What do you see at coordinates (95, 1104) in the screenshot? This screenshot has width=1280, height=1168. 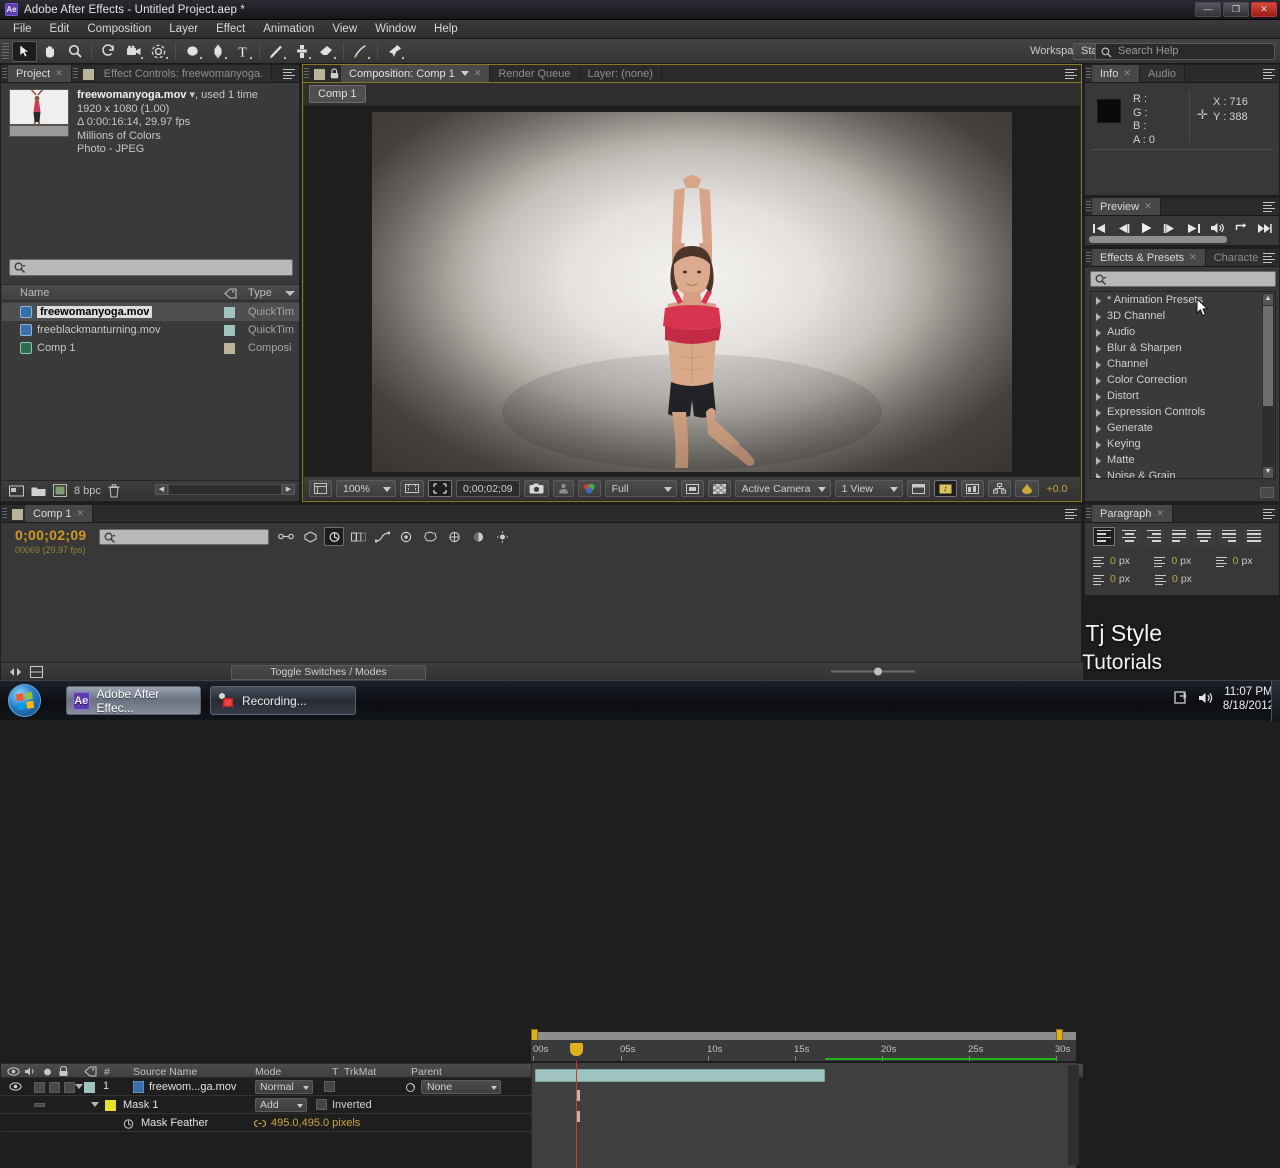 I see `mask-disclosure-triangle-icon` at bounding box center [95, 1104].